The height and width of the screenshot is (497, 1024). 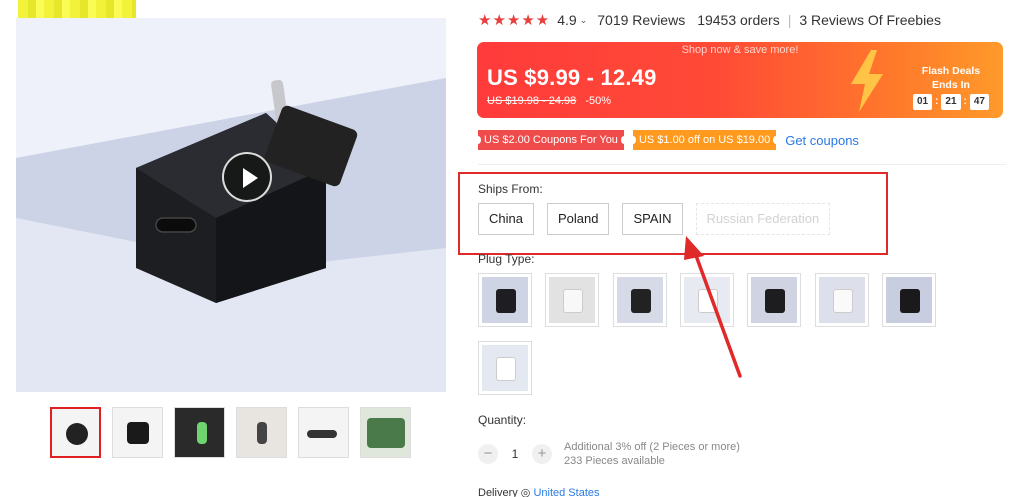 I want to click on timer-hours: 01, so click(x=922, y=102).